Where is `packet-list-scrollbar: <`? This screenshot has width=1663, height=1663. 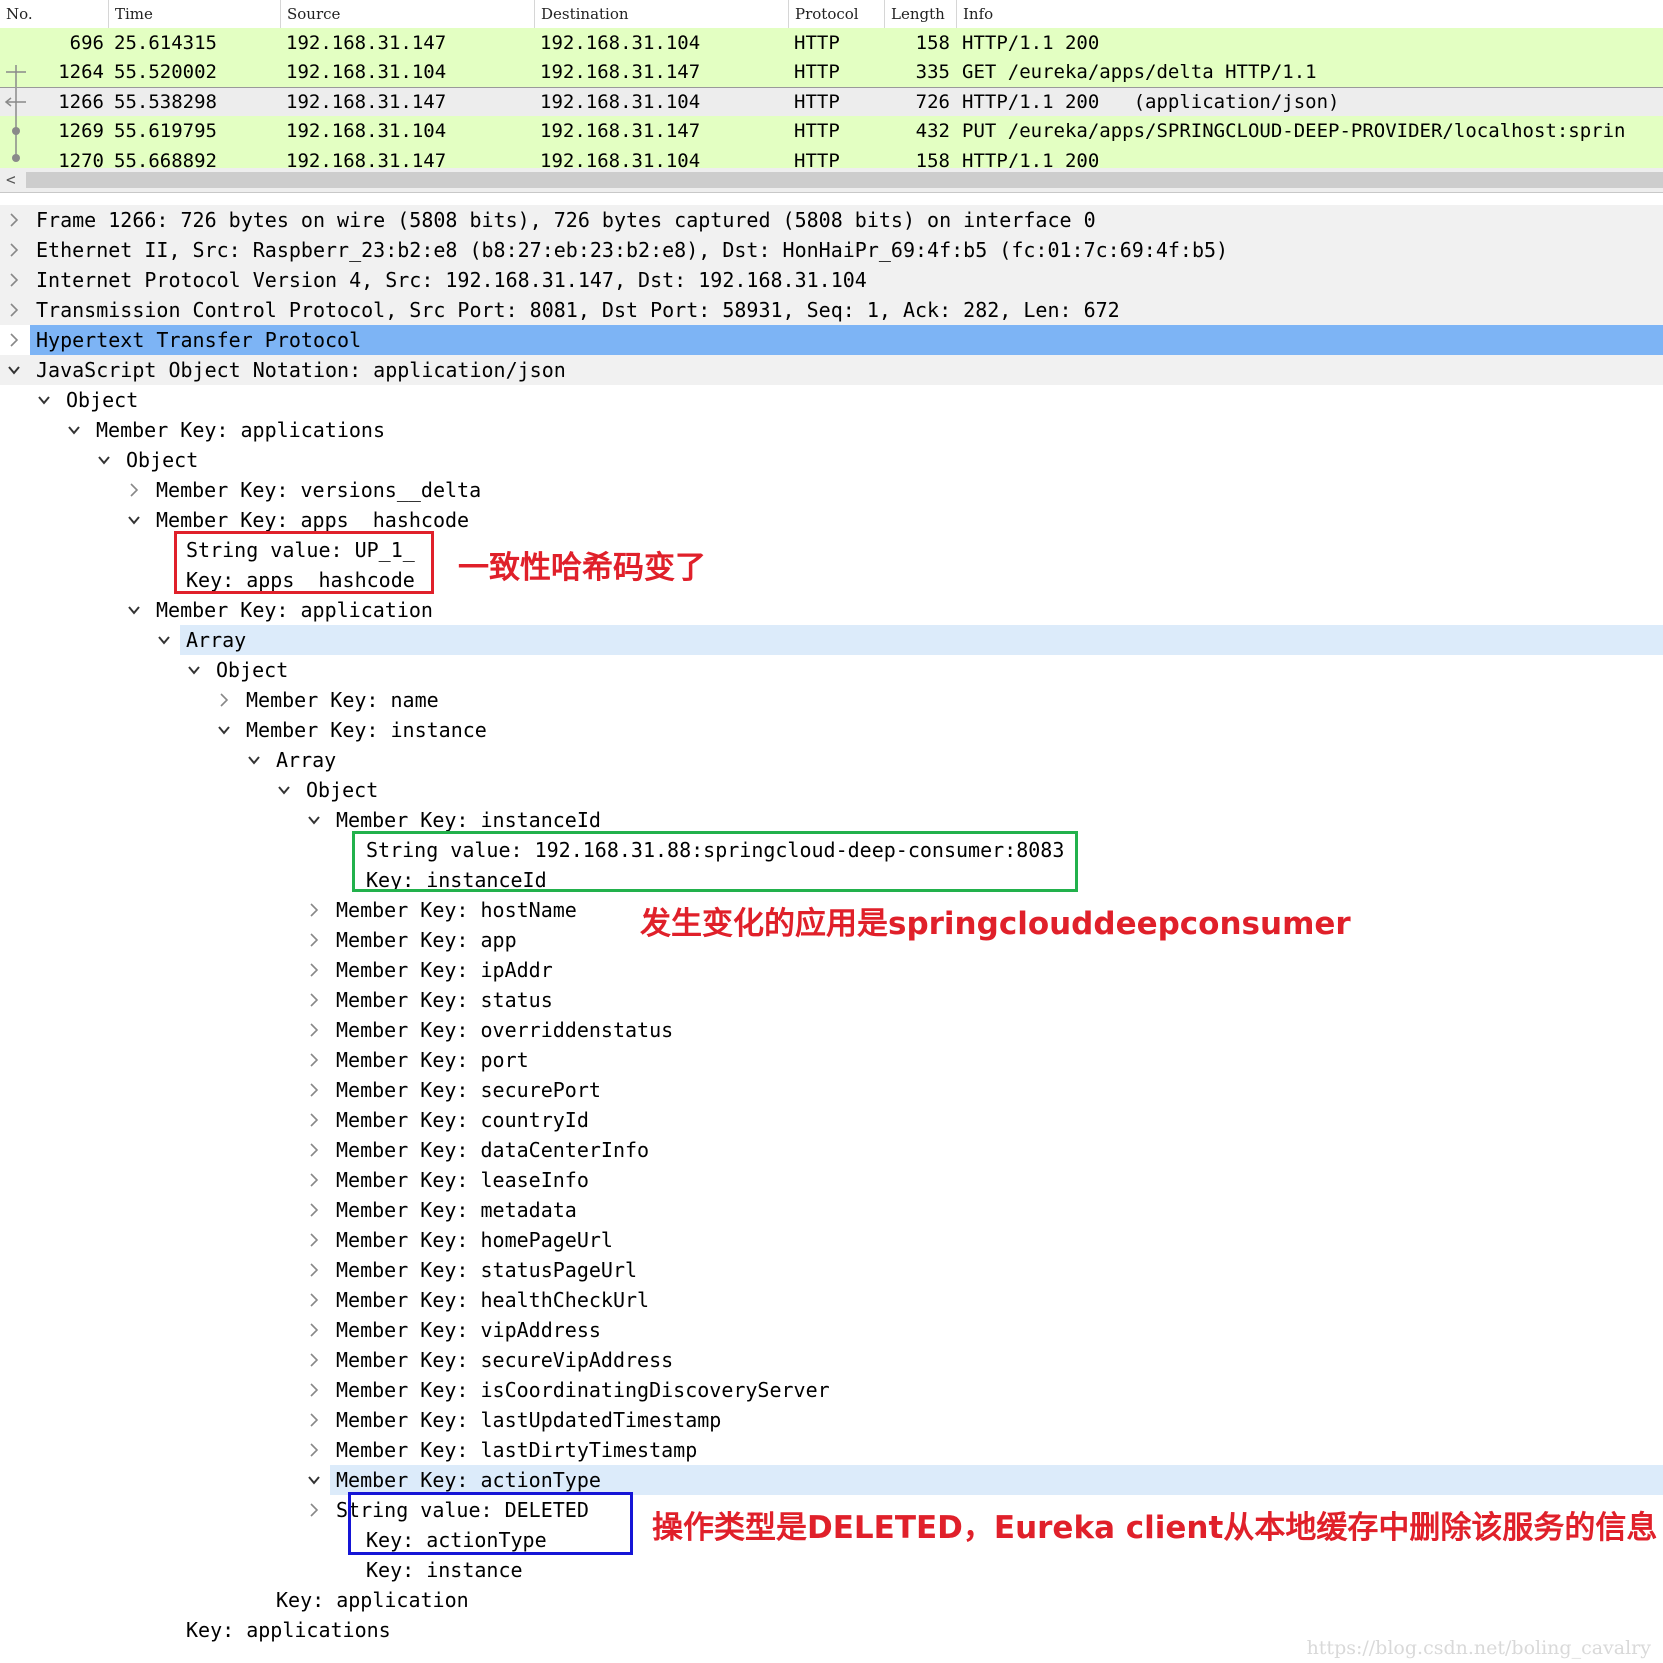 packet-list-scrollbar: < is located at coordinates (831, 180).